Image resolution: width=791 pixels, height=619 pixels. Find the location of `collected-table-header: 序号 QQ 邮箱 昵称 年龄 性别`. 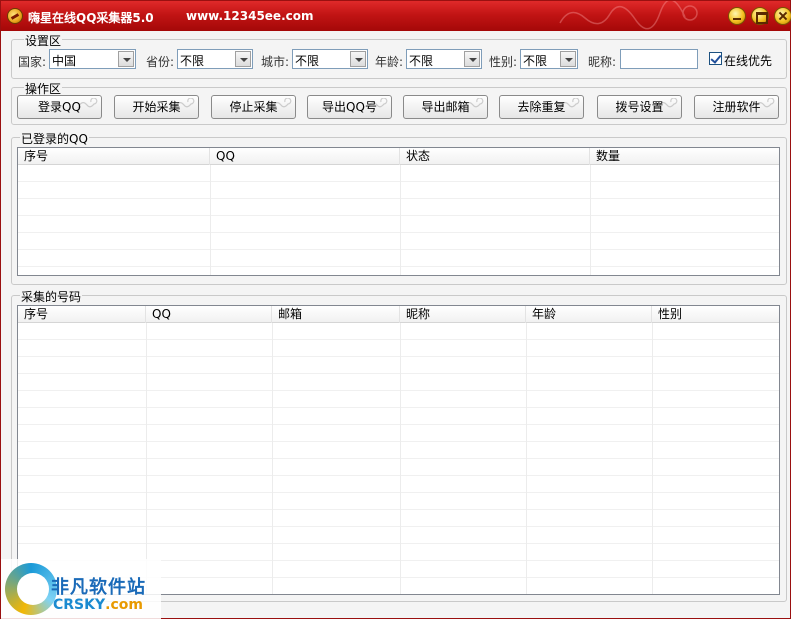

collected-table-header: 序号 QQ 邮箱 昵称 年龄 性别 is located at coordinates (398, 314).